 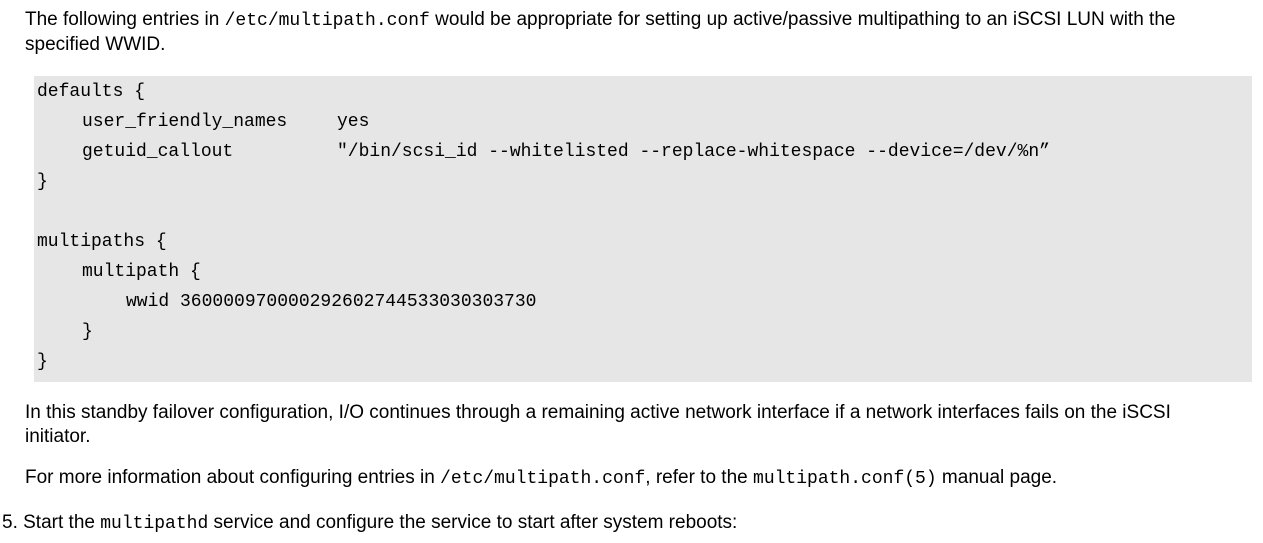 What do you see at coordinates (42, 362) in the screenshot?
I see `code-line-multipaths-close: }` at bounding box center [42, 362].